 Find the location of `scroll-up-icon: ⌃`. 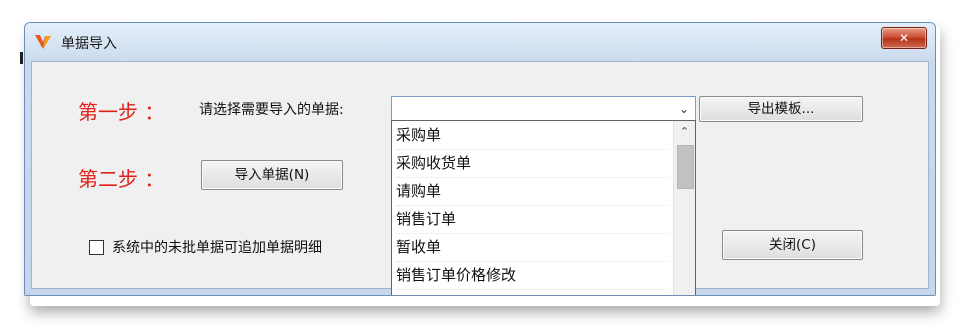

scroll-up-icon: ⌃ is located at coordinates (684, 131).